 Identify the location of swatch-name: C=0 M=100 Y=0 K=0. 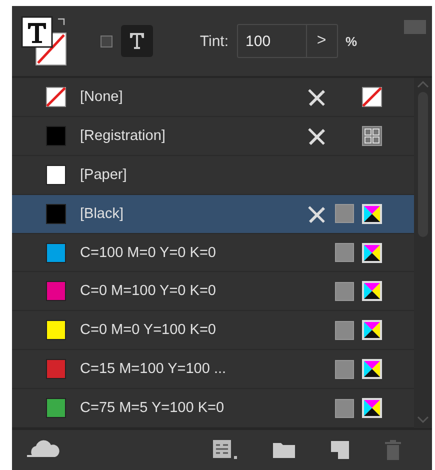
(148, 291).